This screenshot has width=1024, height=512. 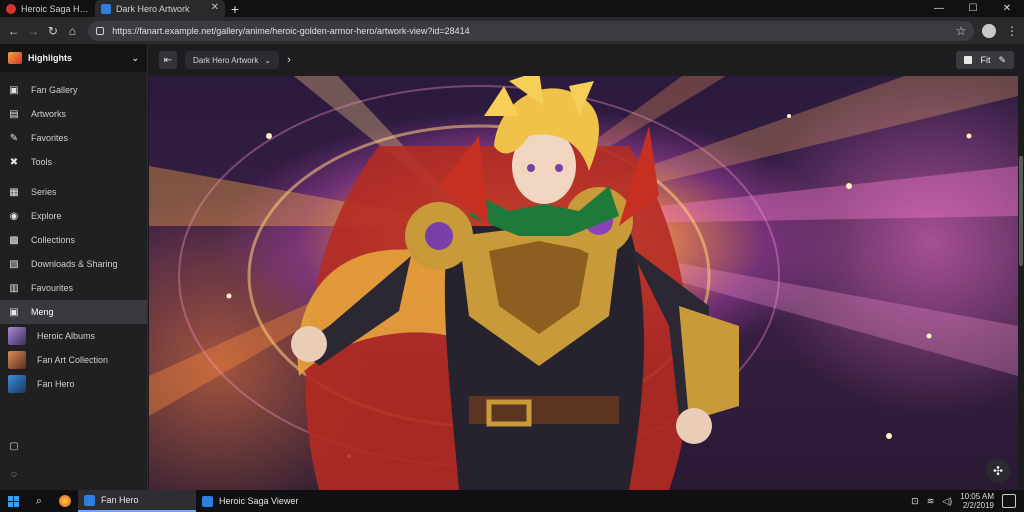 I want to click on browser-tab-1: Heroic Saga Hub, so click(x=47, y=8).